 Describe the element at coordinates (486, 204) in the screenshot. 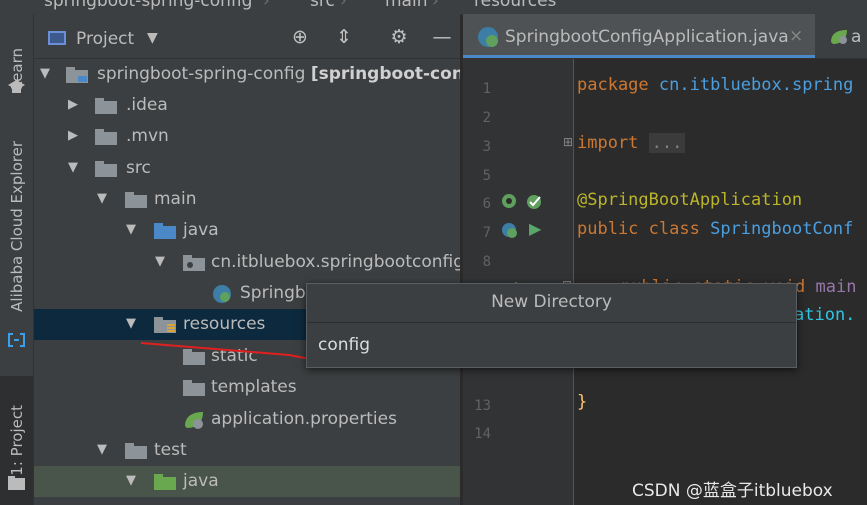

I see `line-number: 6` at that location.